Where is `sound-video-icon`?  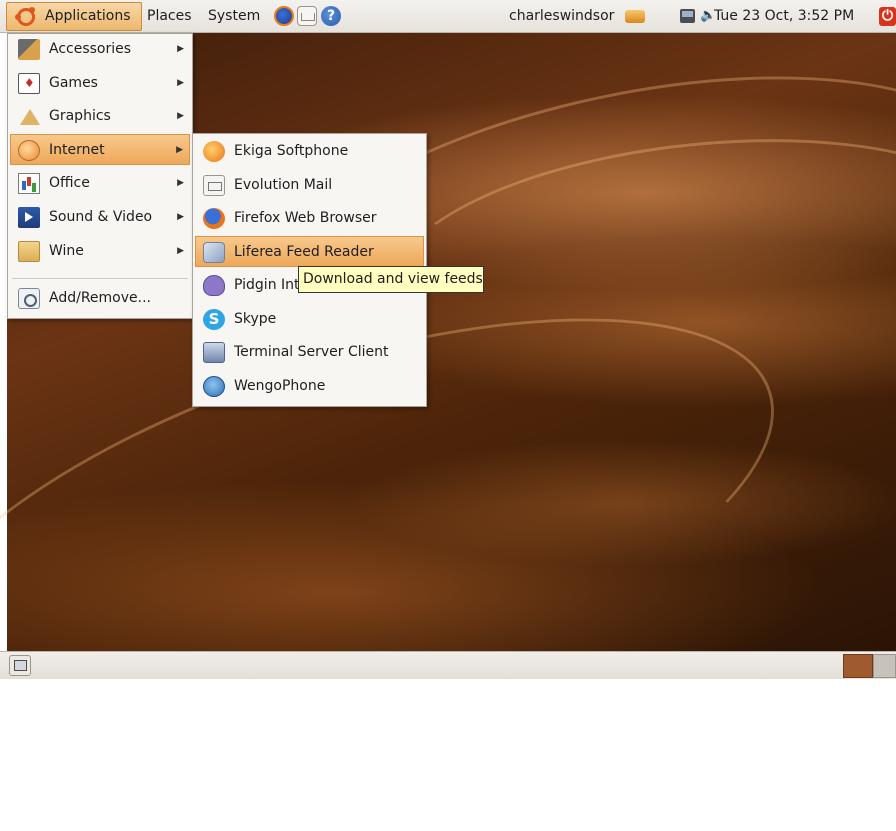
sound-video-icon is located at coordinates (29, 217).